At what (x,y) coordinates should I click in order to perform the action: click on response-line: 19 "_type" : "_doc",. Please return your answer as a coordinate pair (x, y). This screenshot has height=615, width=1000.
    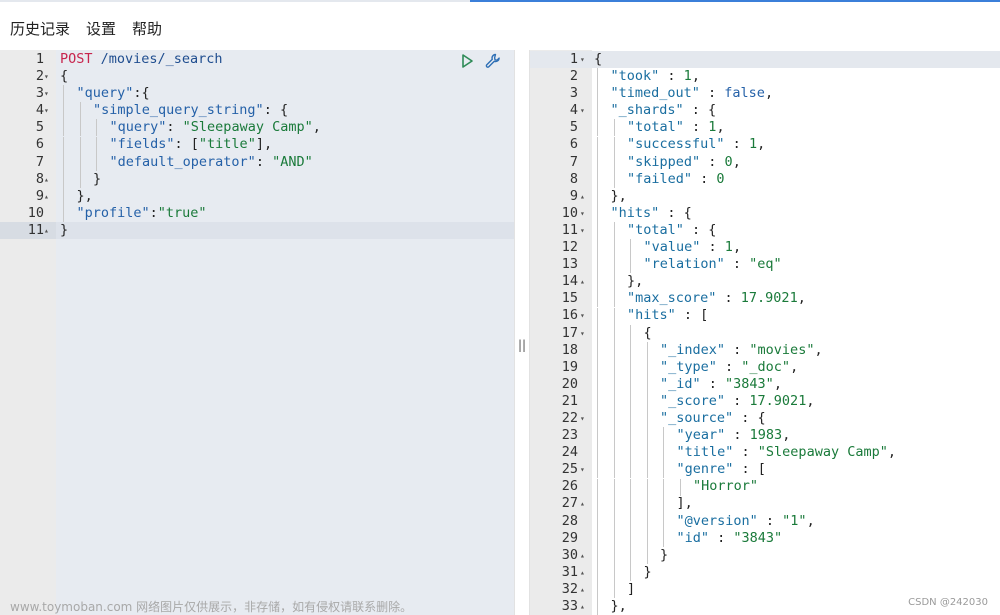
    Looking at the image, I should click on (765, 367).